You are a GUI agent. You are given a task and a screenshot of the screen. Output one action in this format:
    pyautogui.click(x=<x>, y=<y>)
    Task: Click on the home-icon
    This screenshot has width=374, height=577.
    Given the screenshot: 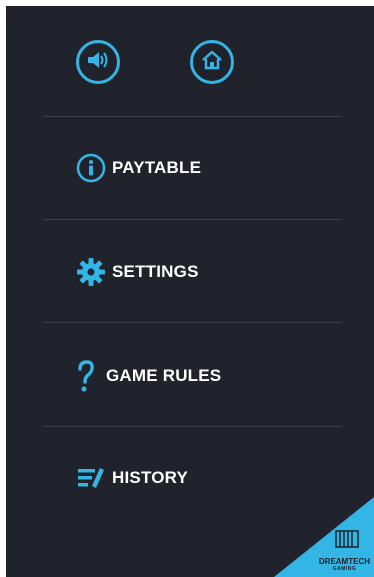 What is the action you would take?
    pyautogui.click(x=212, y=62)
    